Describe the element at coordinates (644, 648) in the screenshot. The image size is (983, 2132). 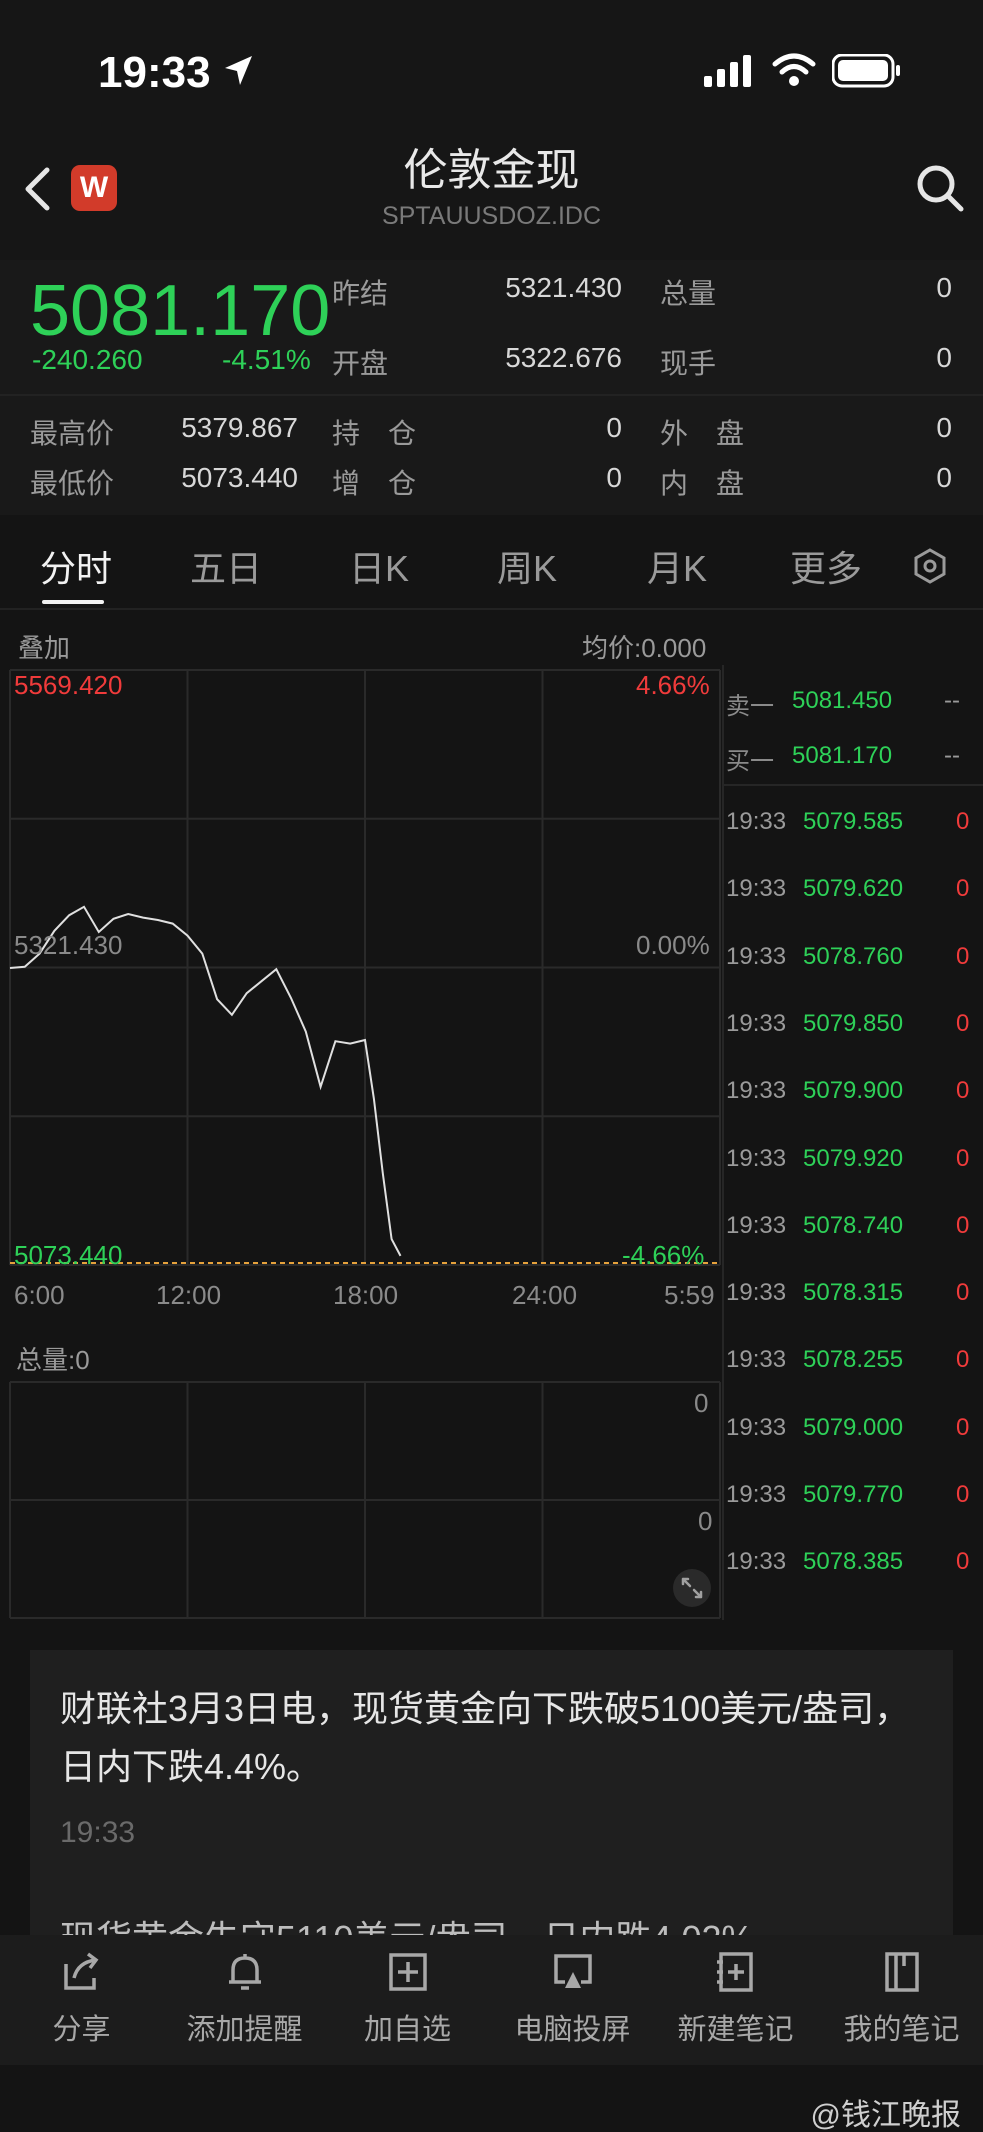
I see `avg-price-label: 均价:0.000` at that location.